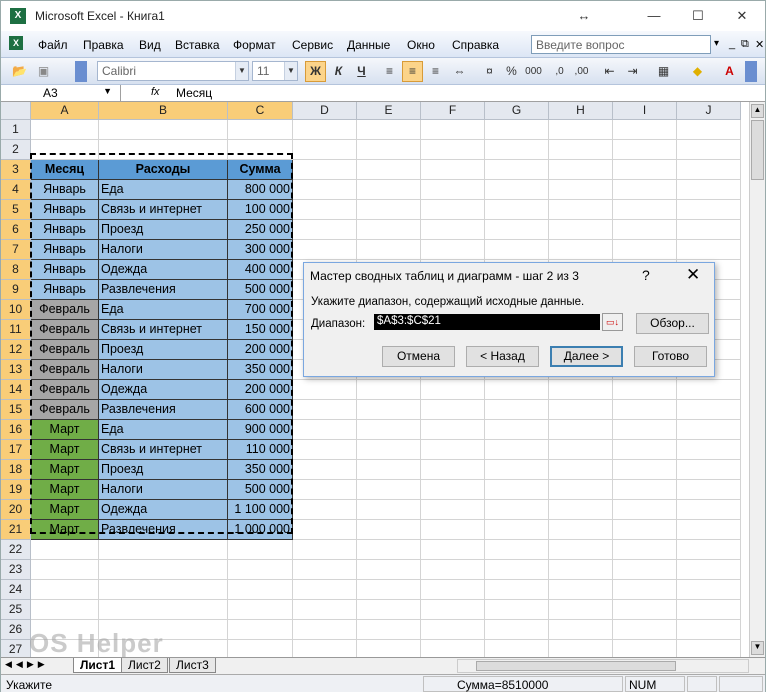 Image resolution: width=766 pixels, height=692 pixels. What do you see at coordinates (361, 71) in the screenshot?
I see `underline-button: Ч` at bounding box center [361, 71].